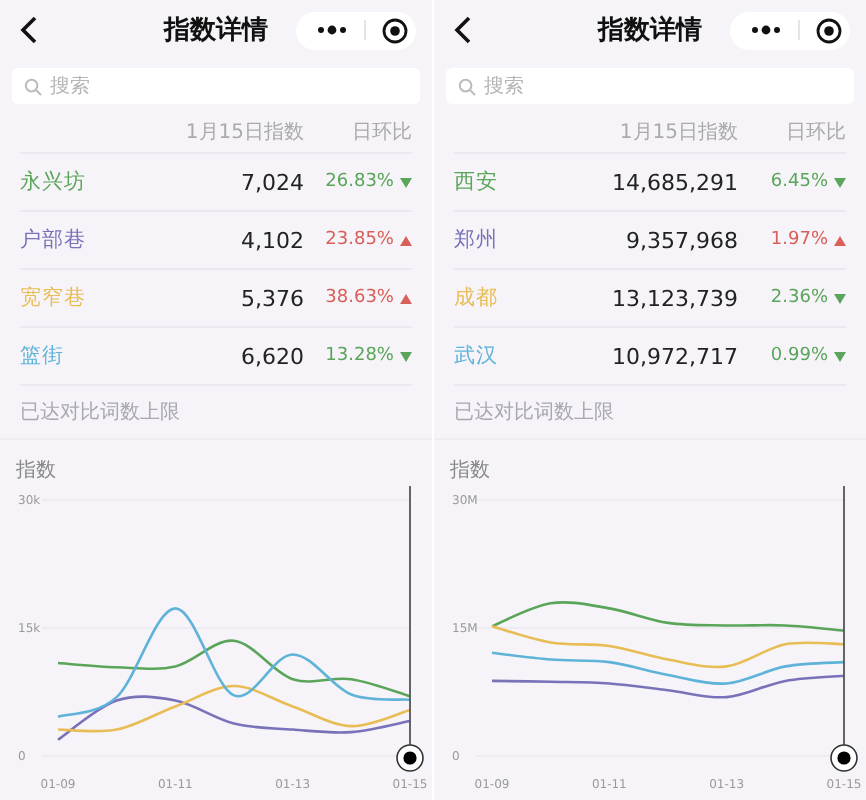 This screenshot has height=800, width=866. What do you see at coordinates (799, 182) in the screenshot?
I see `change-percent: 6.45%` at bounding box center [799, 182].